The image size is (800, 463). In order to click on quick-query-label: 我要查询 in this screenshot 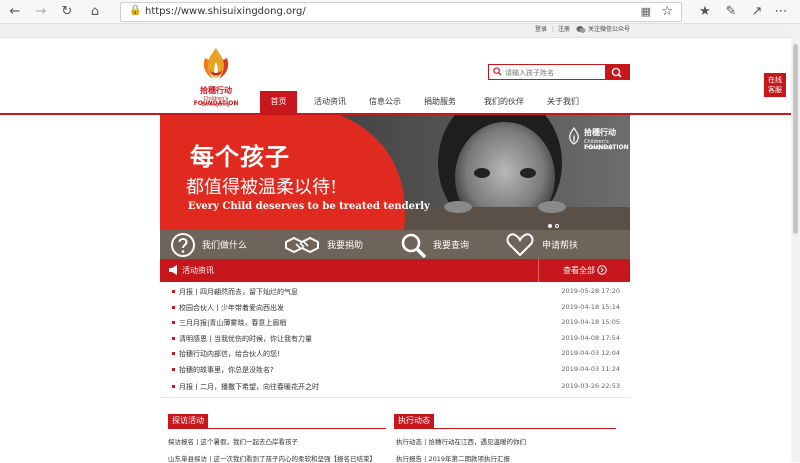, I will do `click(451, 246)`.